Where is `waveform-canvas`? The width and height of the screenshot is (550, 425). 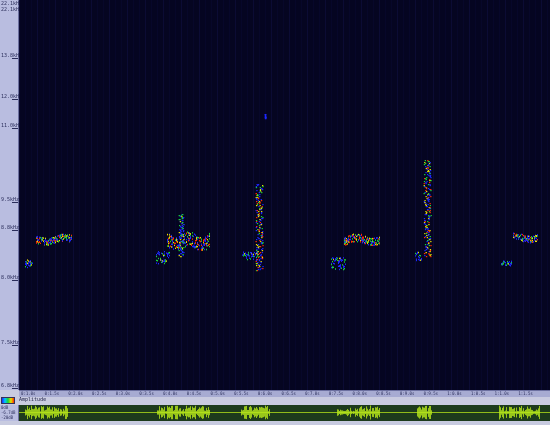 waveform-canvas is located at coordinates (284, 413).